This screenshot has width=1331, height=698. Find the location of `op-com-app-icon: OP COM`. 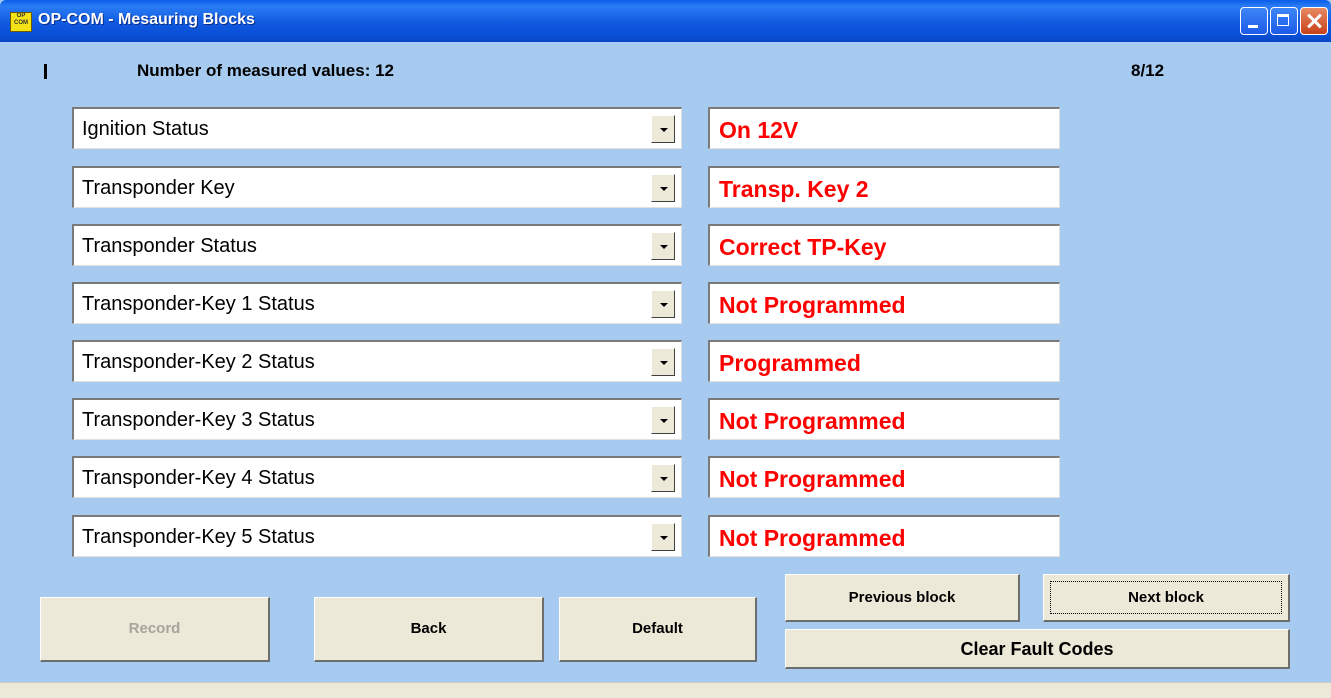

op-com-app-icon: OP COM is located at coordinates (21, 22).